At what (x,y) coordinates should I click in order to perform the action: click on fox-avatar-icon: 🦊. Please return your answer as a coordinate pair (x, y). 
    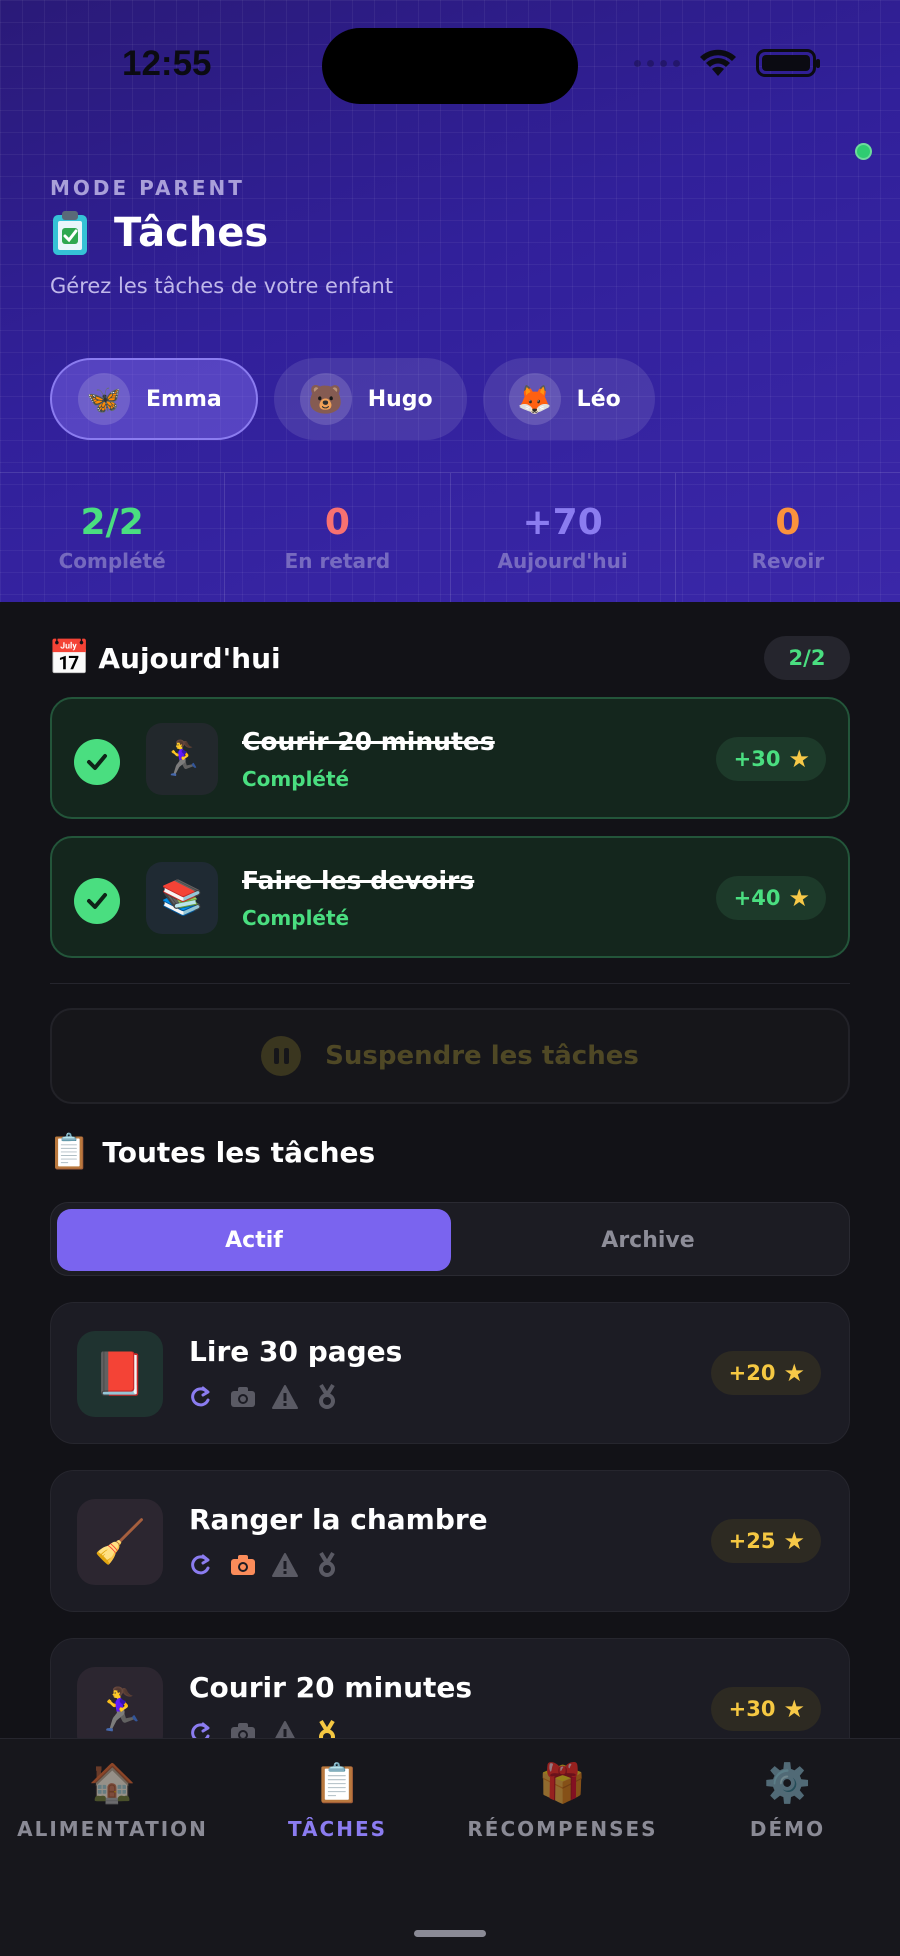
    Looking at the image, I should click on (534, 399).